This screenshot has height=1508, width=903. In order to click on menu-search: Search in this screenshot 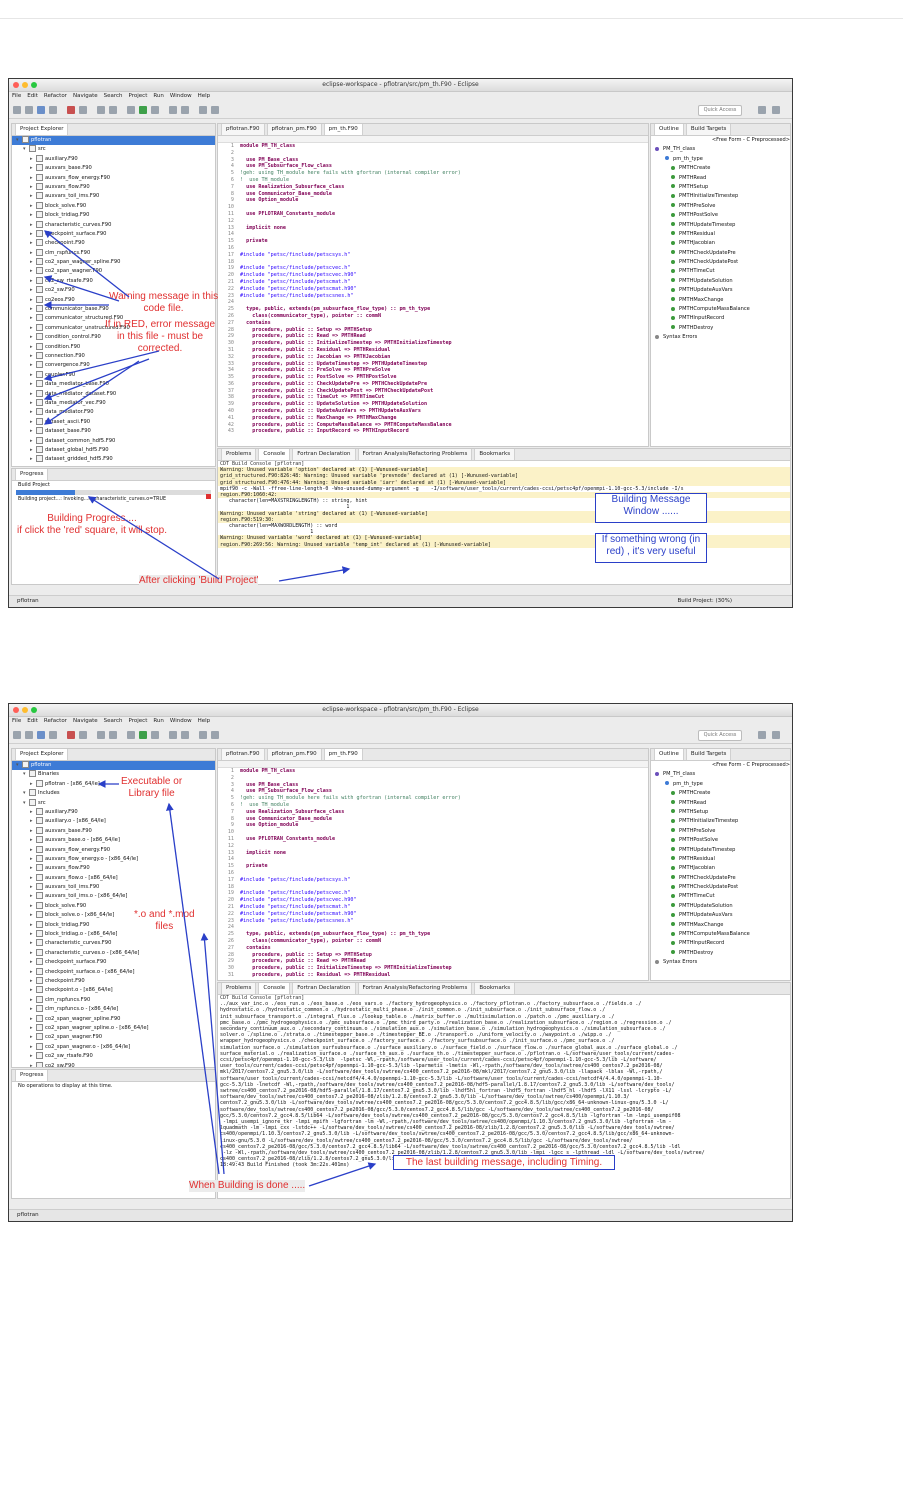, I will do `click(113, 96)`.